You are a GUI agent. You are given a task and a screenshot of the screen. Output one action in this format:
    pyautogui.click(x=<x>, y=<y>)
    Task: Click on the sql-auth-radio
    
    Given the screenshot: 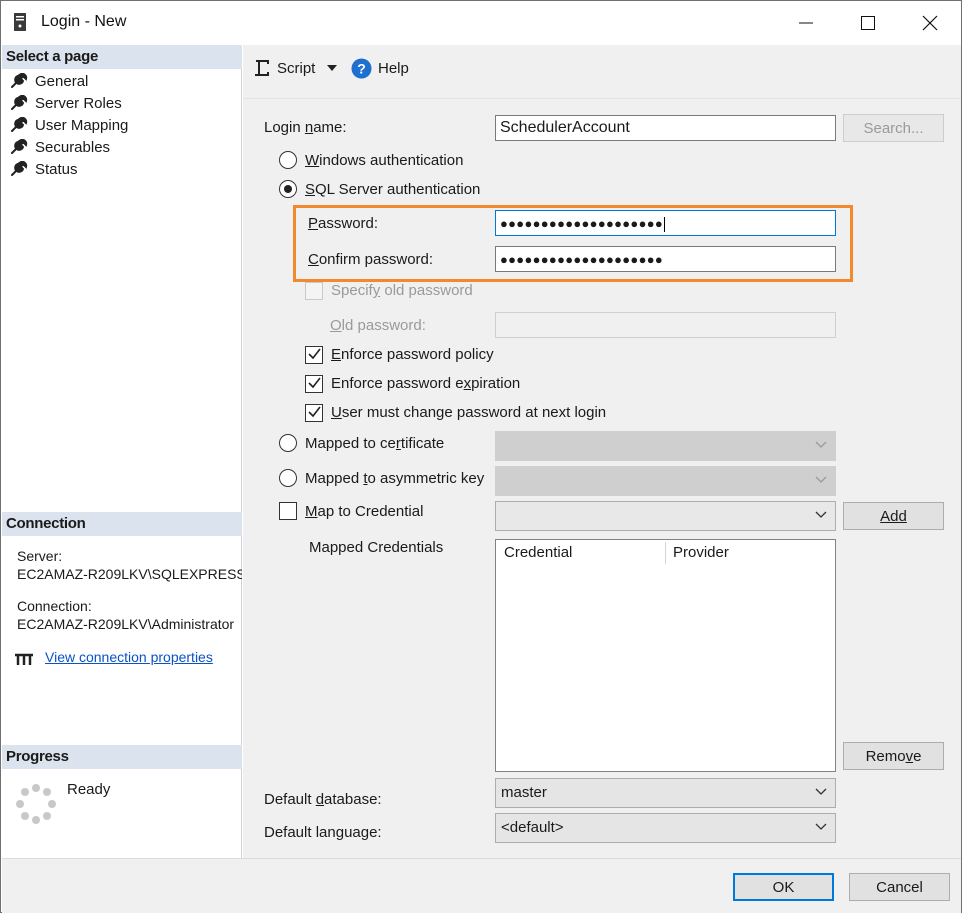 What is the action you would take?
    pyautogui.click(x=288, y=189)
    